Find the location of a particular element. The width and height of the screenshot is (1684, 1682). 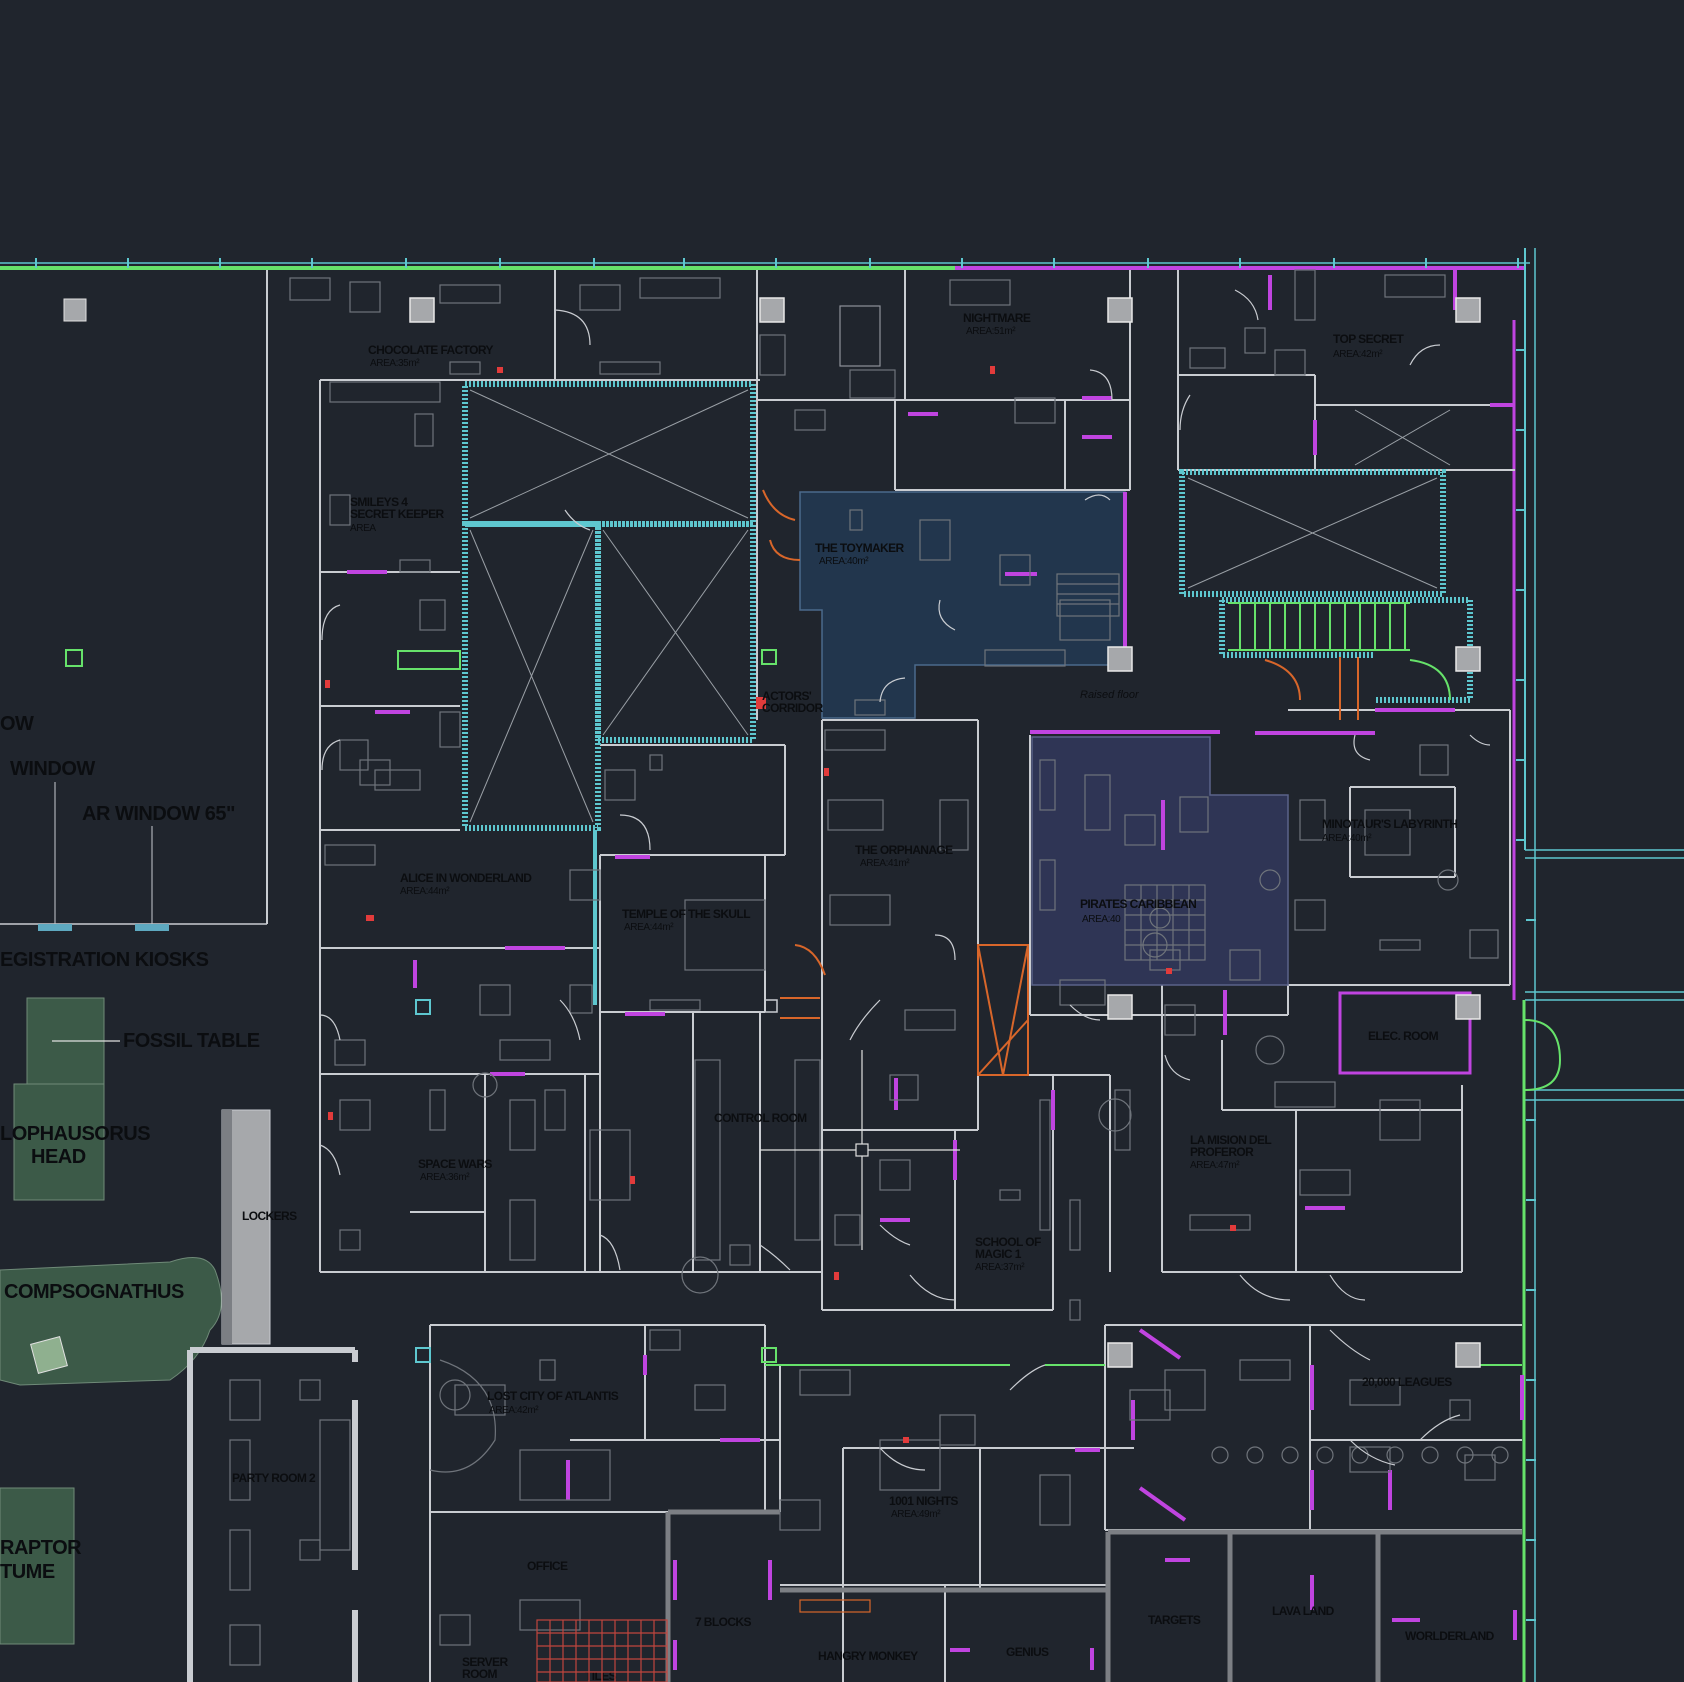

room-hangry-monkey: HANGRY MONKEY is located at coordinates (868, 1656).